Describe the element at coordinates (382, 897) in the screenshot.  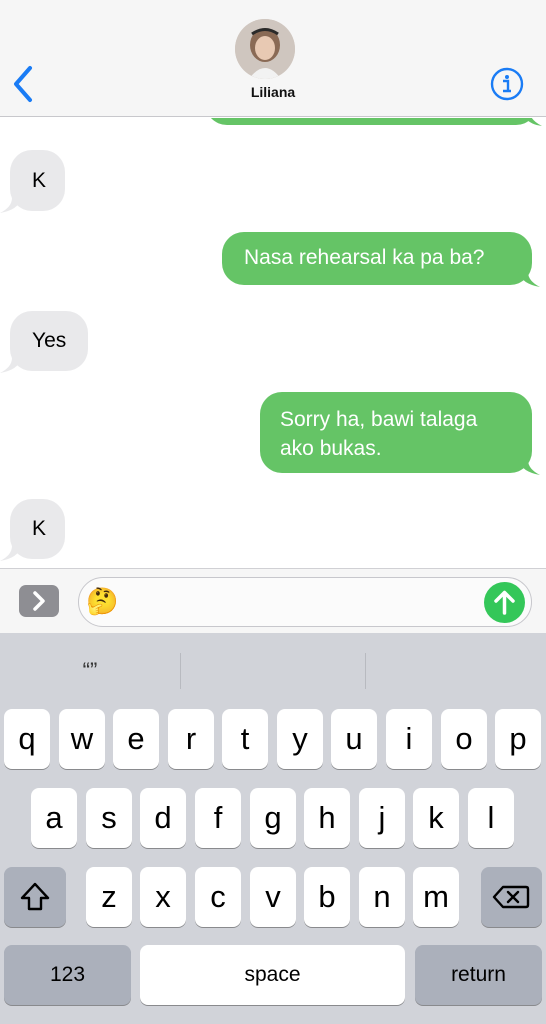
I see `key-n: n` at that location.